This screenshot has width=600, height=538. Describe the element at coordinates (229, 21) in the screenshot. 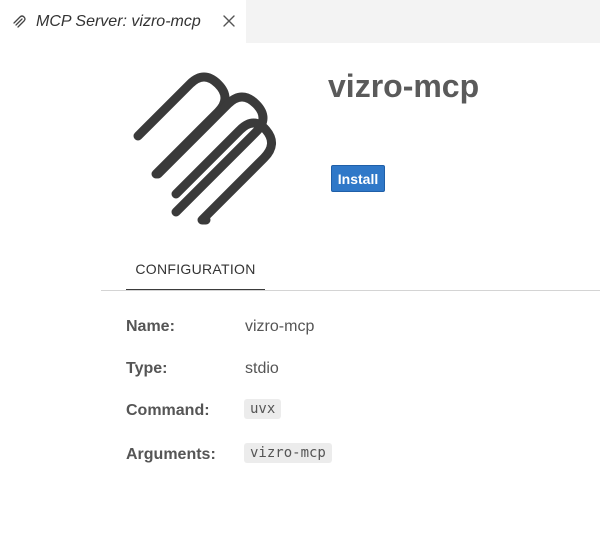

I see `close-icon` at that location.